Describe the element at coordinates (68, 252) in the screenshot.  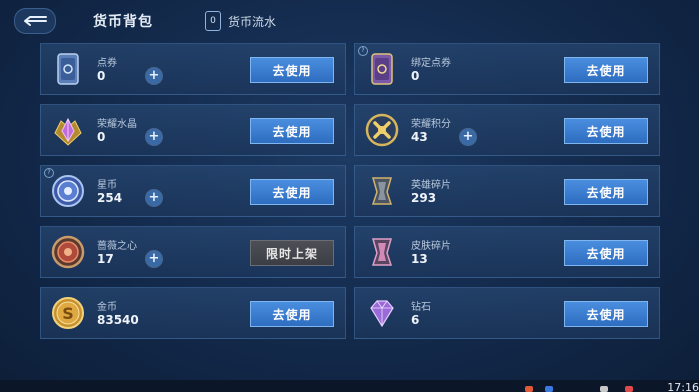
I see `rose-heart-icon` at that location.